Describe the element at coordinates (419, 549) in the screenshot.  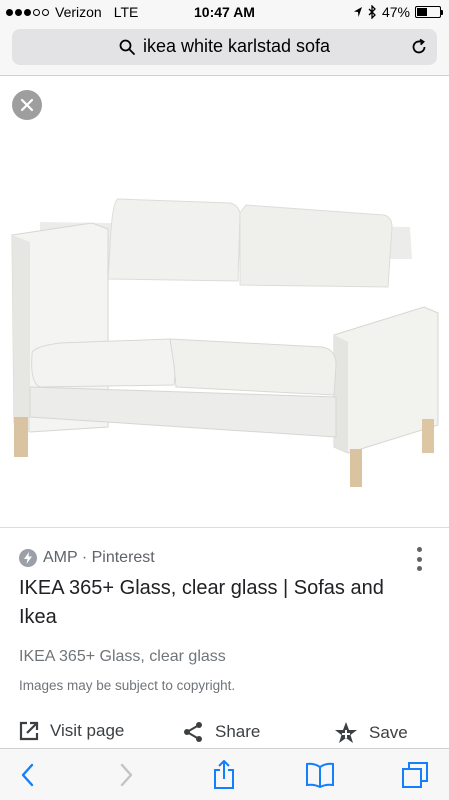
I see `more-vert-icon` at that location.